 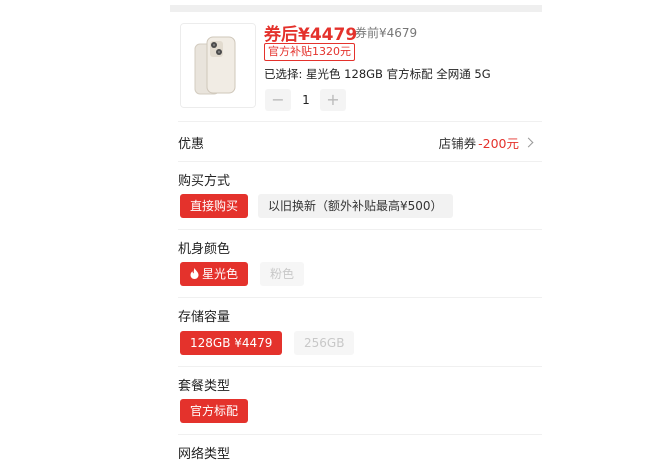 What do you see at coordinates (191, 144) in the screenshot?
I see `discount-label: 优惠` at bounding box center [191, 144].